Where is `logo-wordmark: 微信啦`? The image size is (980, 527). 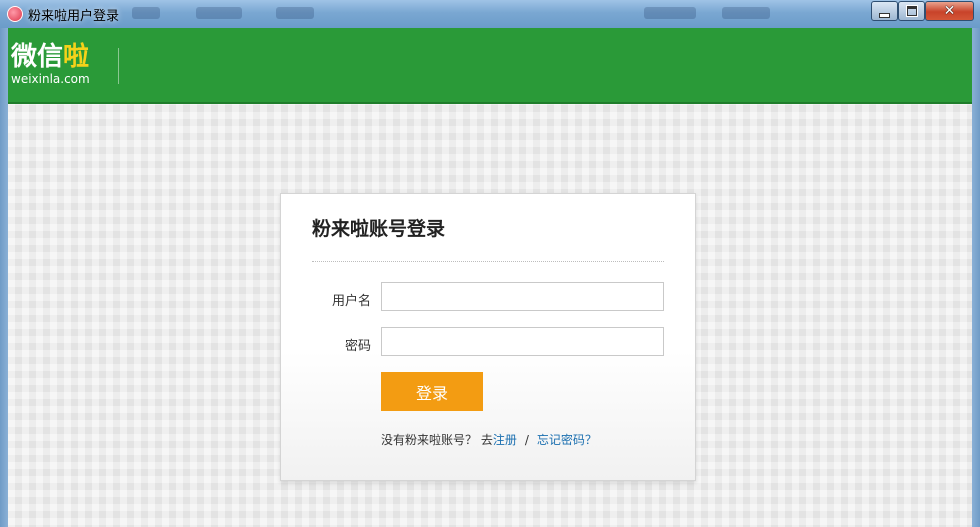
logo-wordmark: 微信啦 is located at coordinates (50, 57).